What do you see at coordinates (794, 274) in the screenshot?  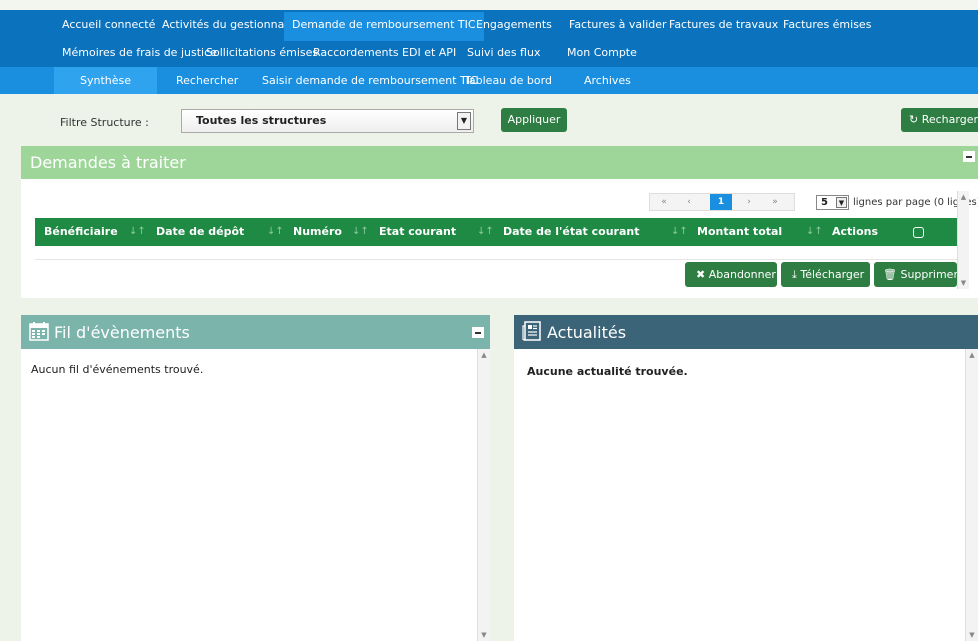 I see `download-icon: ⤓` at bounding box center [794, 274].